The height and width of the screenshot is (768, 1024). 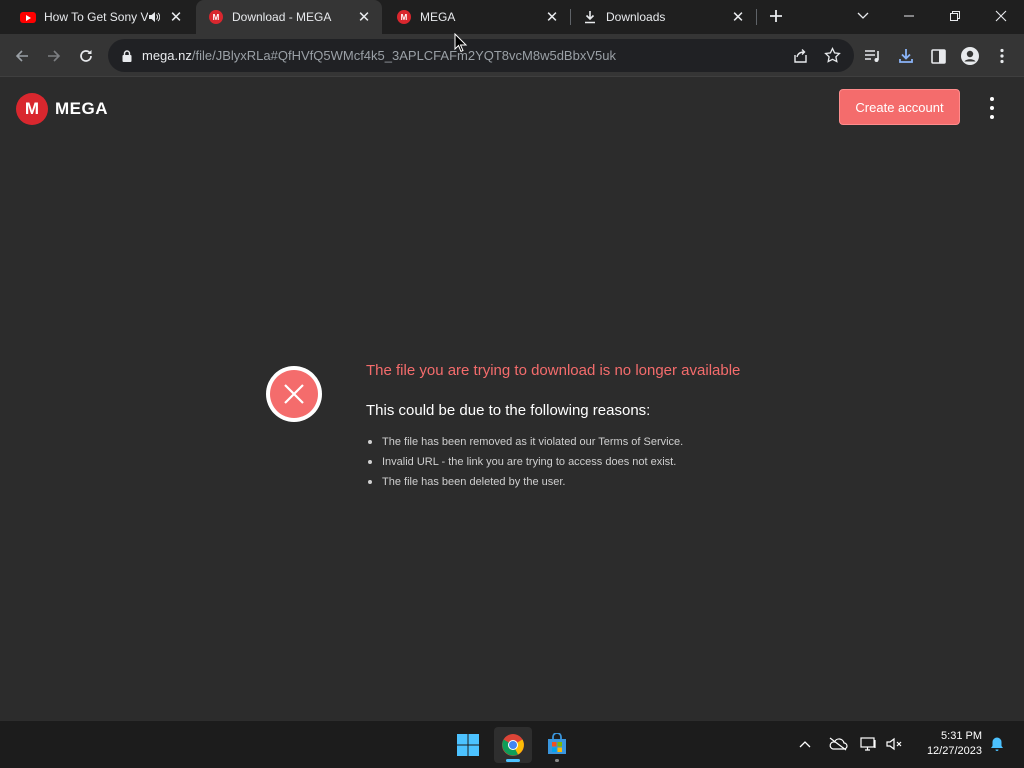 I want to click on system-clock: 5:31 PM 12/27/2023, so click(x=947, y=744).